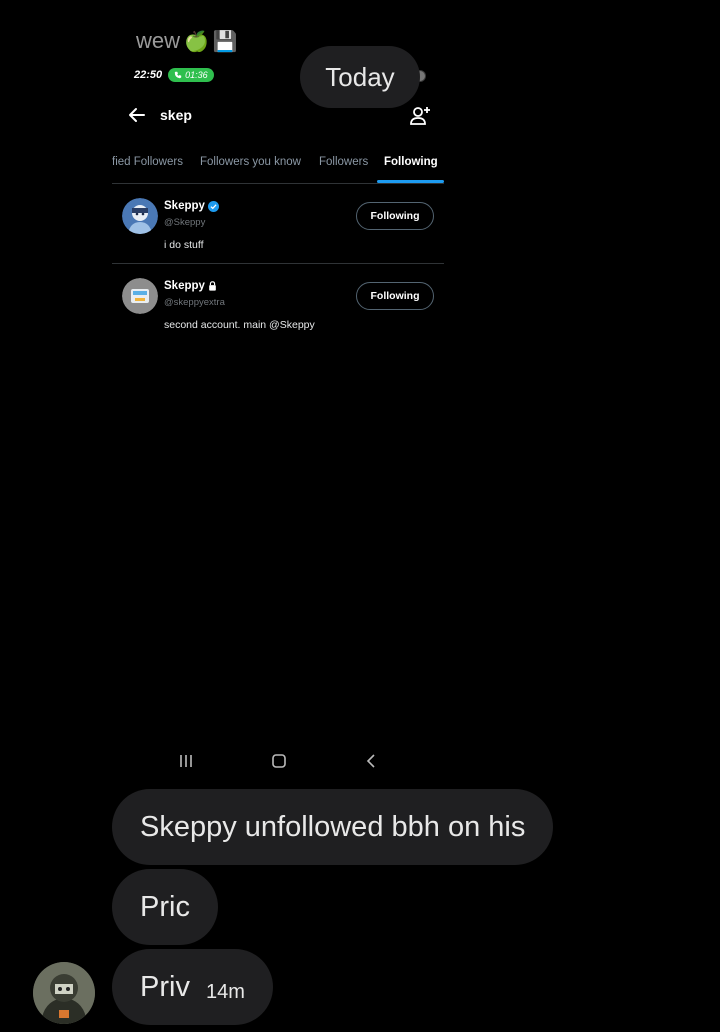 The height and width of the screenshot is (1032, 720). What do you see at coordinates (212, 286) in the screenshot?
I see `lock-icon` at bounding box center [212, 286].